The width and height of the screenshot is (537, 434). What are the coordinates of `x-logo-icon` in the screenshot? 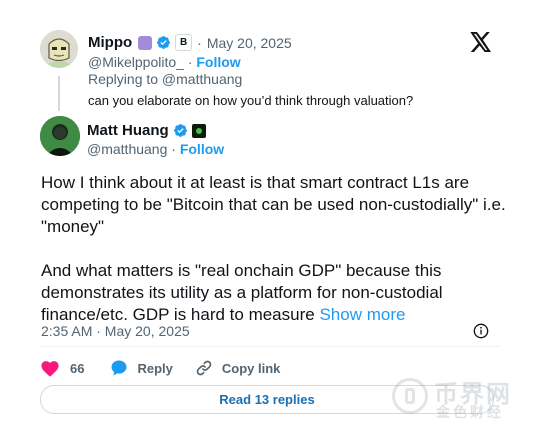 It's located at (481, 42).